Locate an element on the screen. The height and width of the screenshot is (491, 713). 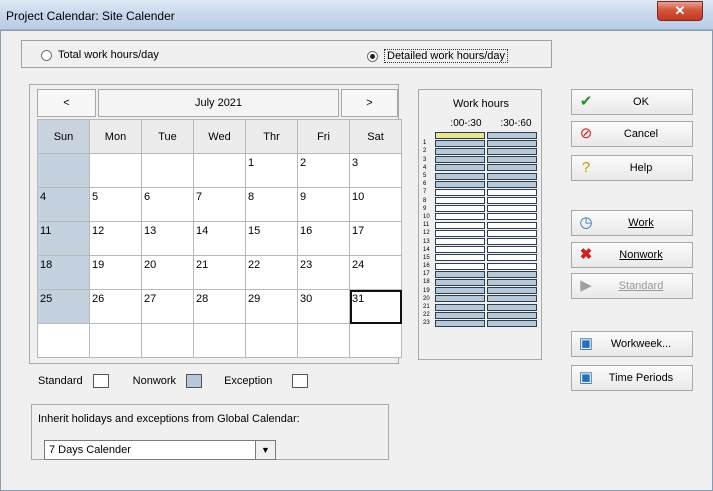
day-cell: 15 is located at coordinates (271, 238).